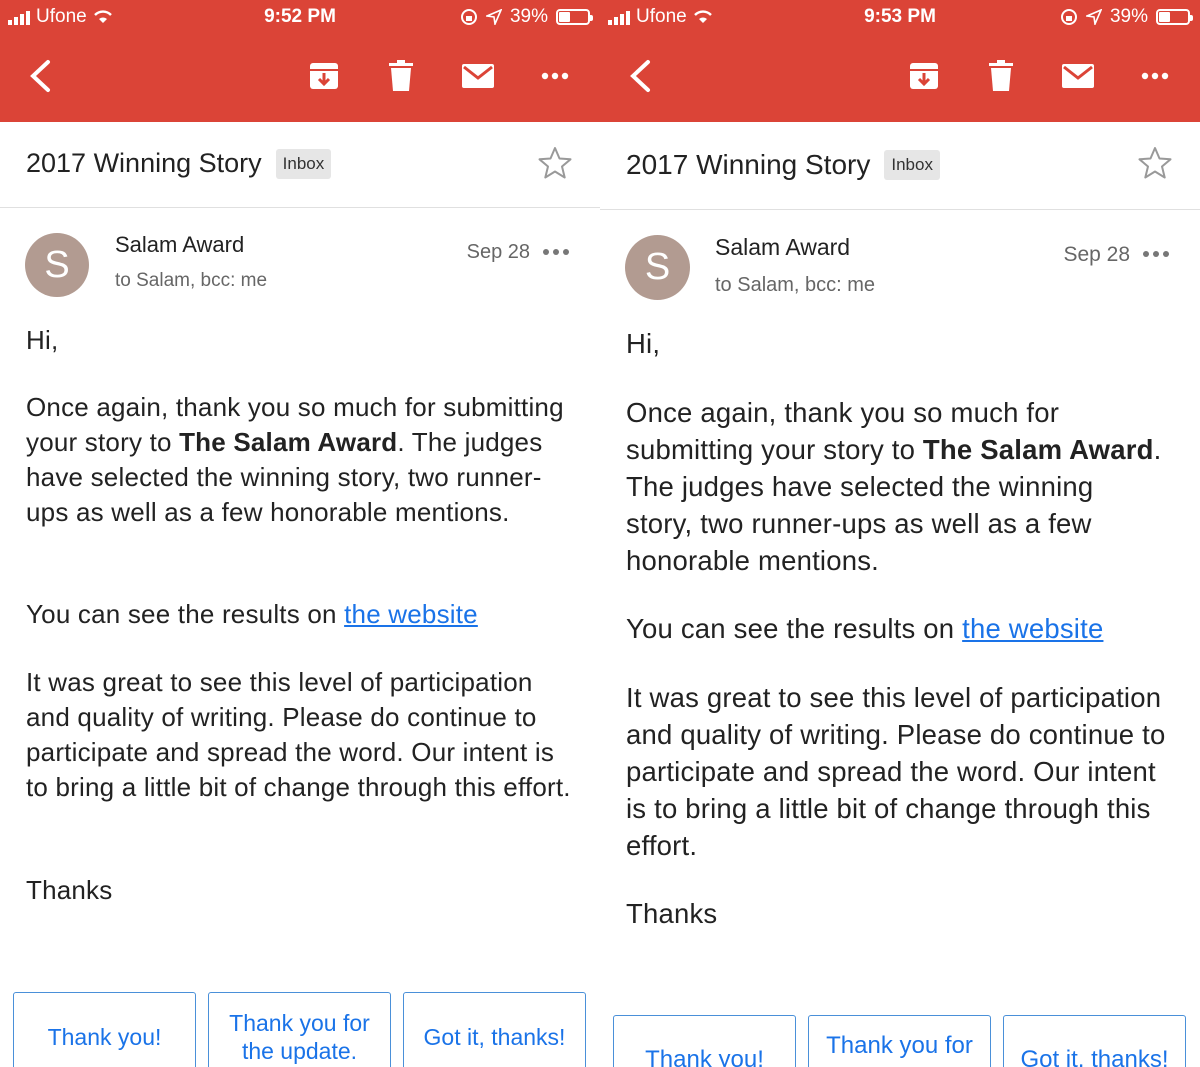 This screenshot has width=1200, height=1067. Describe the element at coordinates (900, 17) in the screenshot. I see `status-bar: Ufone 9:53 PM 39%` at that location.